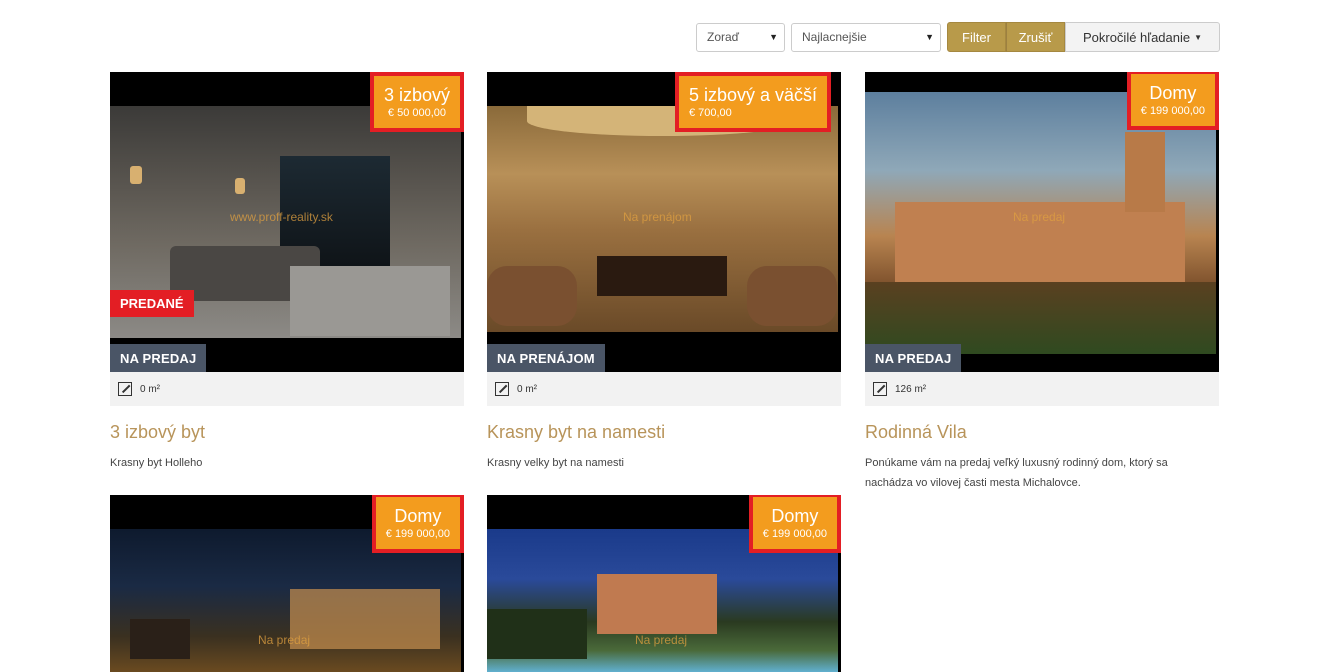  I want to click on sort-select-label: Najlacnejšie, so click(834, 37).